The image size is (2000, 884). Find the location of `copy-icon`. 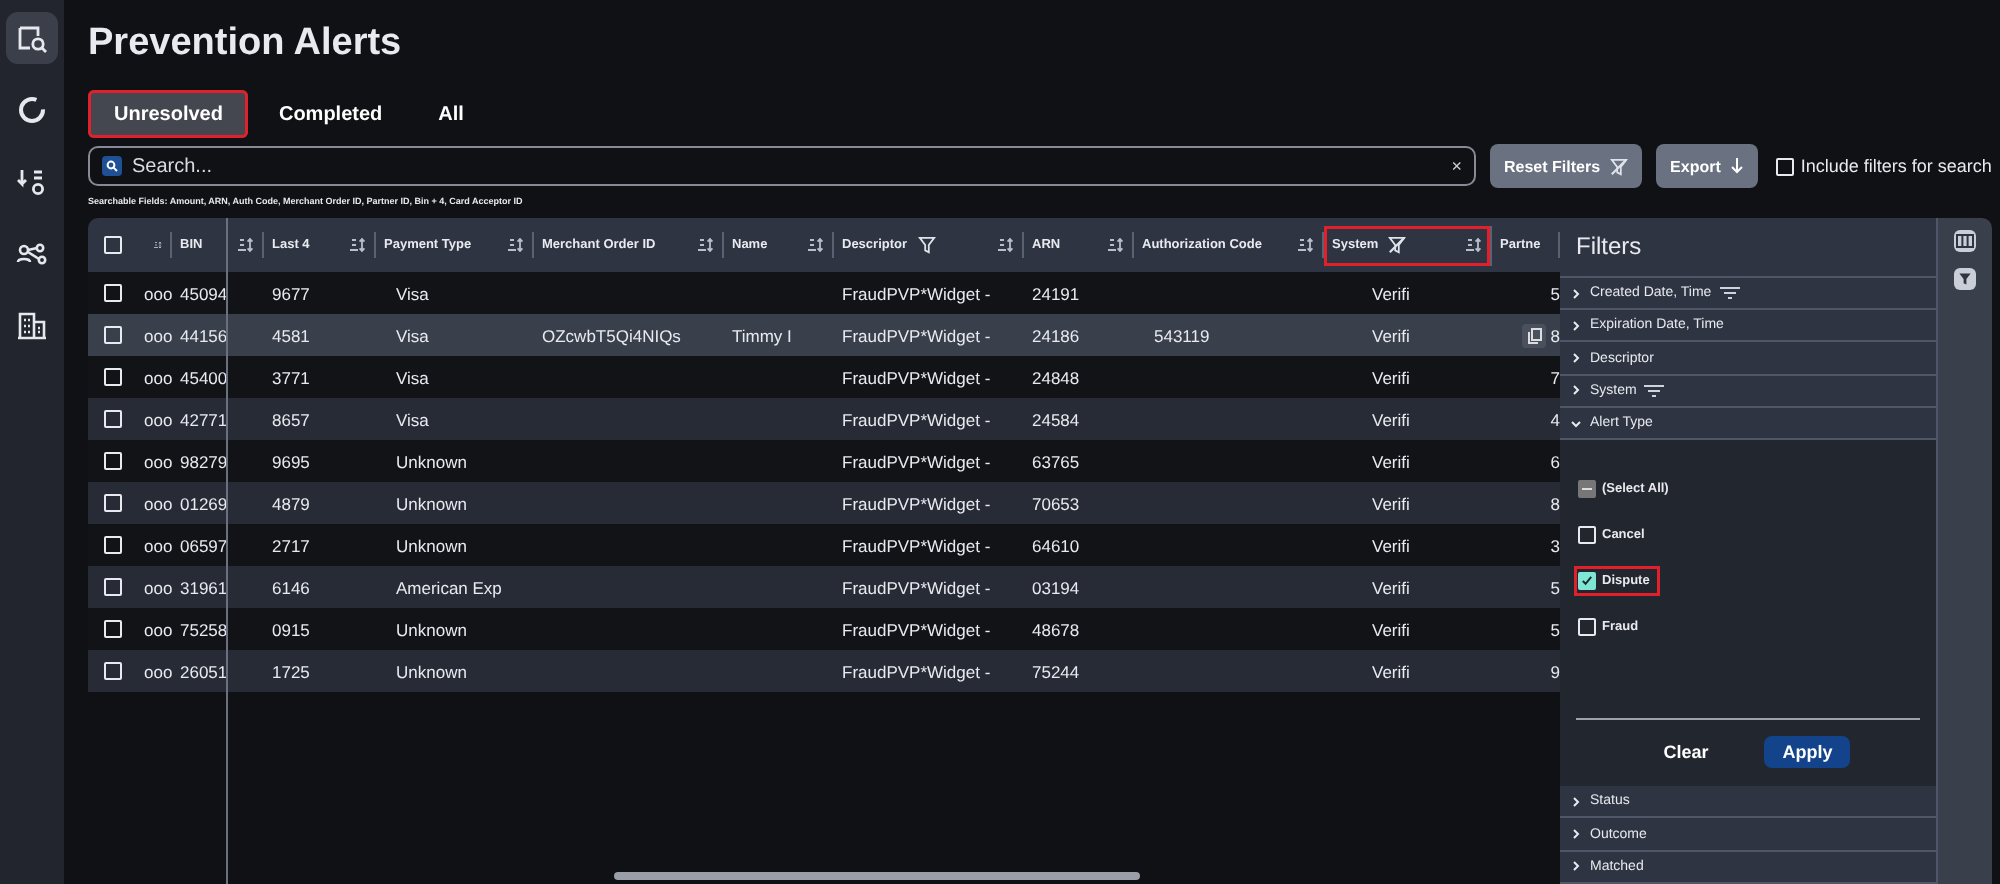

copy-icon is located at coordinates (1534, 335).